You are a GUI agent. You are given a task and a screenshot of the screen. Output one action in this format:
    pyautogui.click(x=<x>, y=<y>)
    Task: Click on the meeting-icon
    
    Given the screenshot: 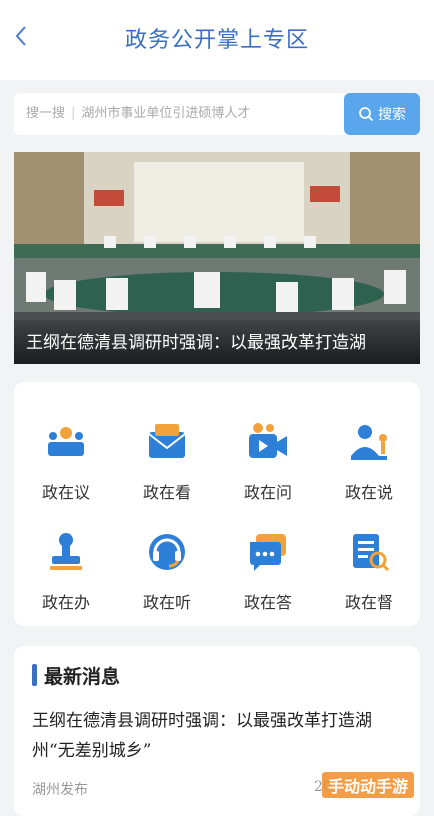 What is the action you would take?
    pyautogui.click(x=66, y=441)
    